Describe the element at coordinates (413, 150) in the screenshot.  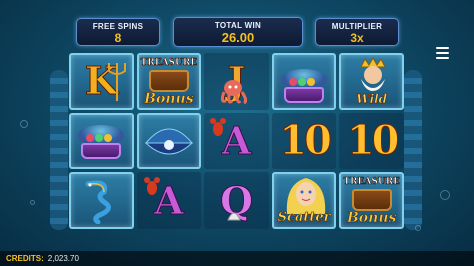
I see `reel-border-right` at that location.